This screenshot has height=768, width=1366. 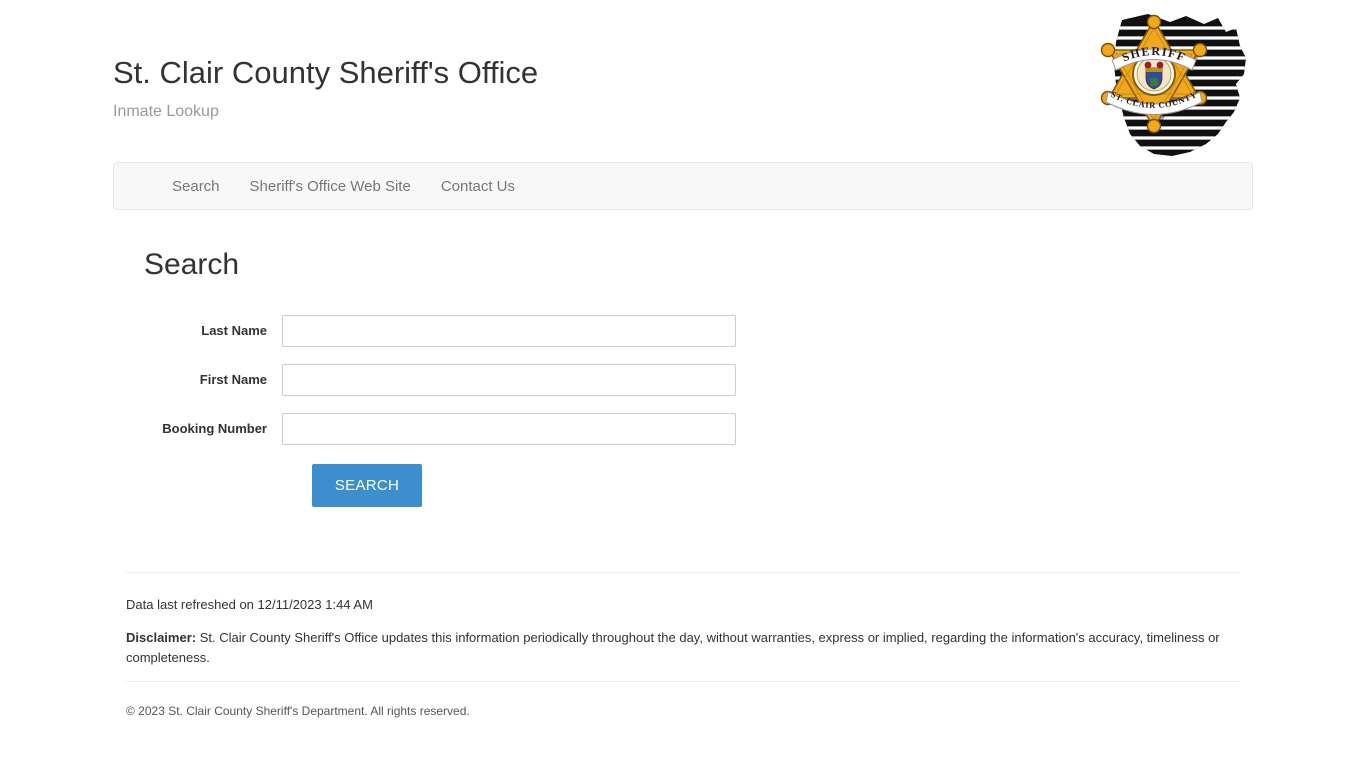 I want to click on booking-number-label: Booking Number, so click(x=214, y=428).